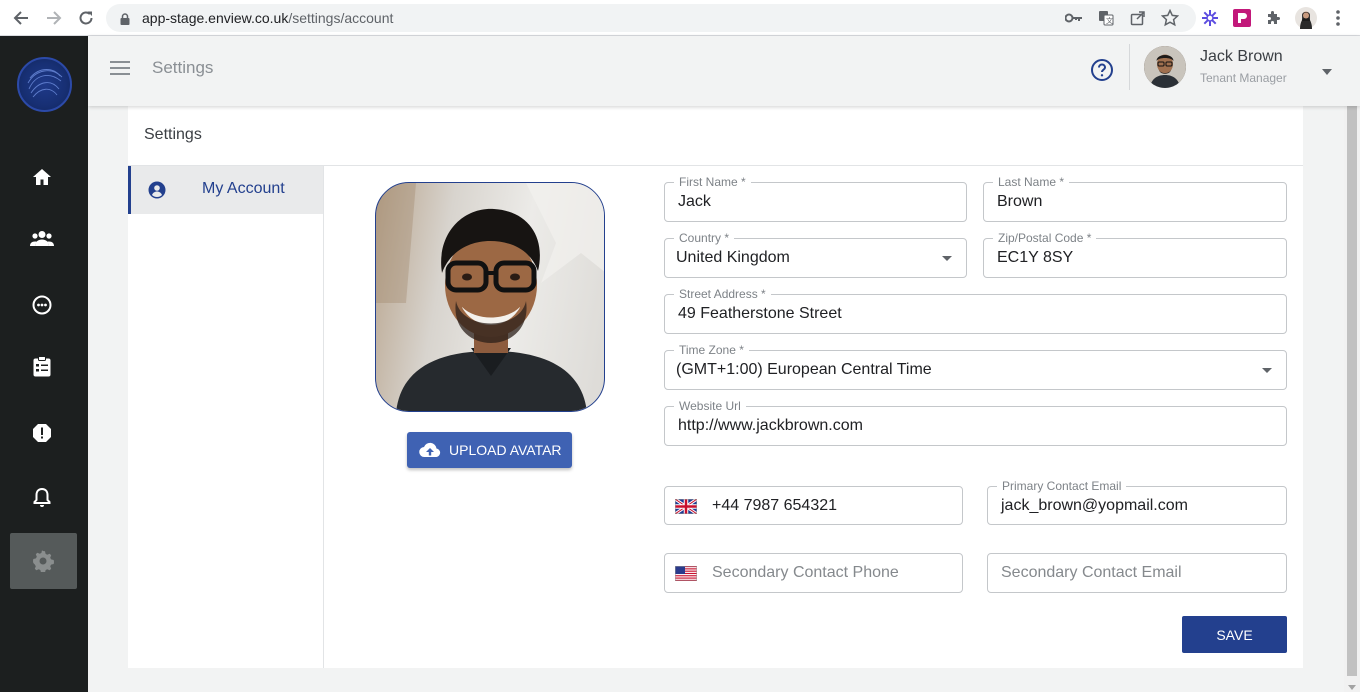 This screenshot has width=1360, height=692. Describe the element at coordinates (1241, 56) in the screenshot. I see `user-name: Jack Brown` at that location.